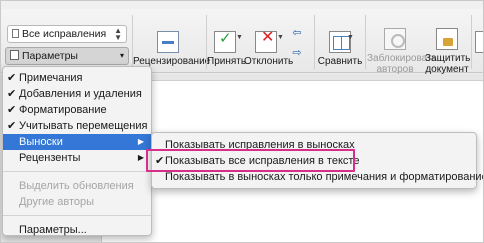  Describe the element at coordinates (402, 51) in the screenshot. I see `block-authors-button: Заблокировать авторов` at that location.